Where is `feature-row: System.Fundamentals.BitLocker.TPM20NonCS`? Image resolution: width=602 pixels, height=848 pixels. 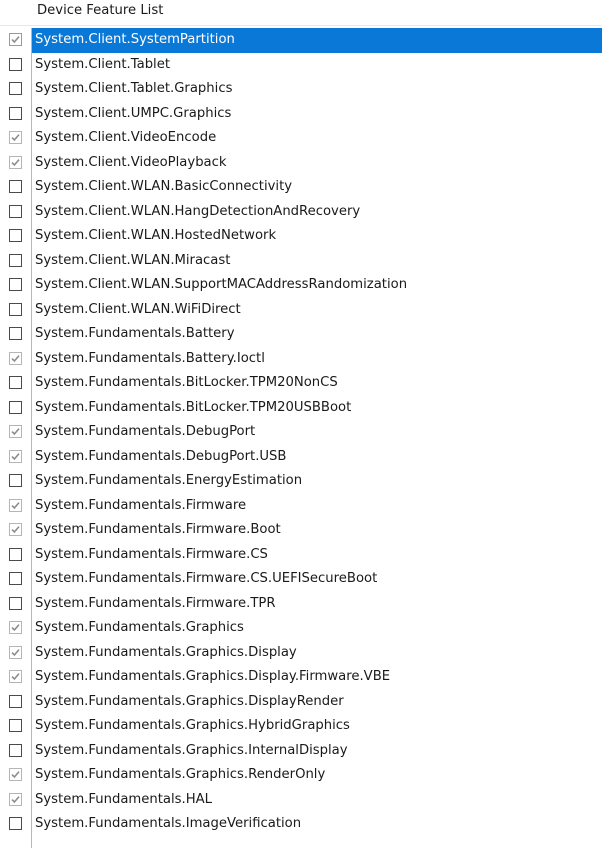 feature-row: System.Fundamentals.BitLocker.TPM20NonCS is located at coordinates (301, 383).